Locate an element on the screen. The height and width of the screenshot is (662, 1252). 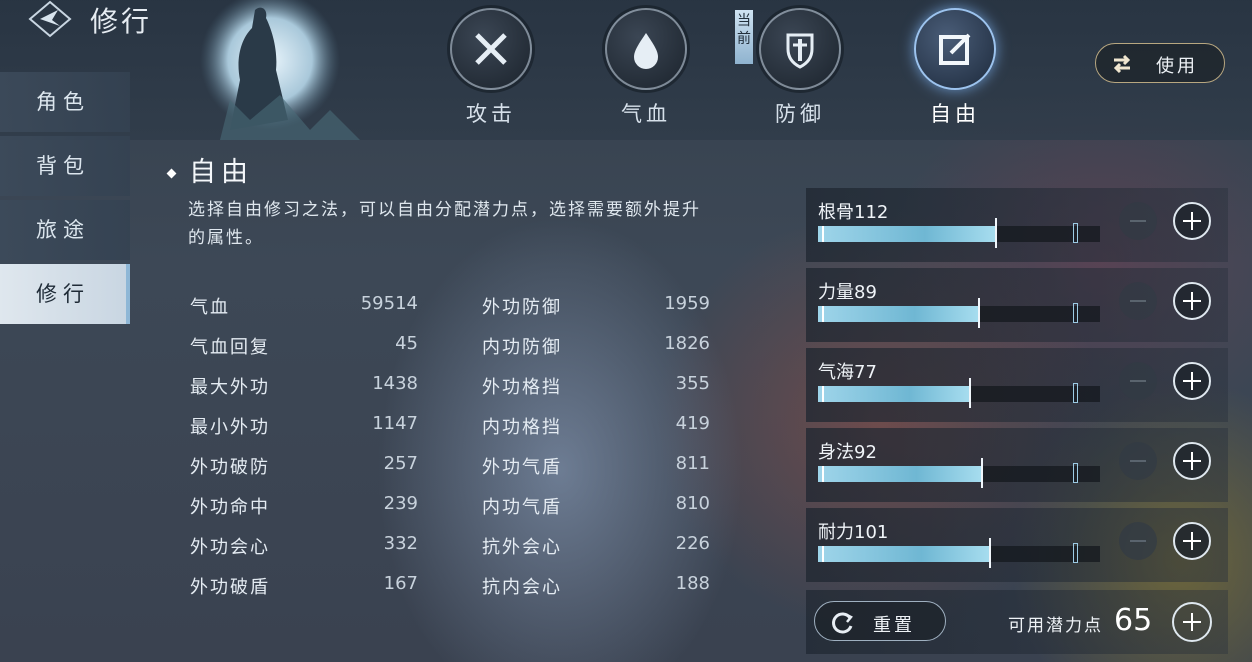
reset-icon is located at coordinates (842, 623).